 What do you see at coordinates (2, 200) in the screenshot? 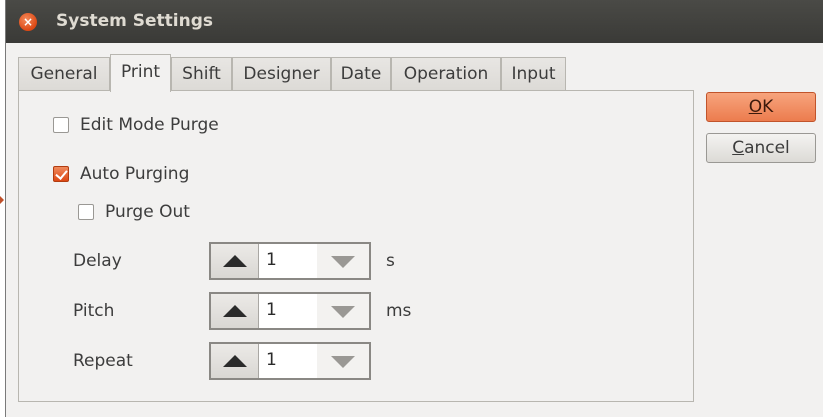
I see `edge-marker` at bounding box center [2, 200].